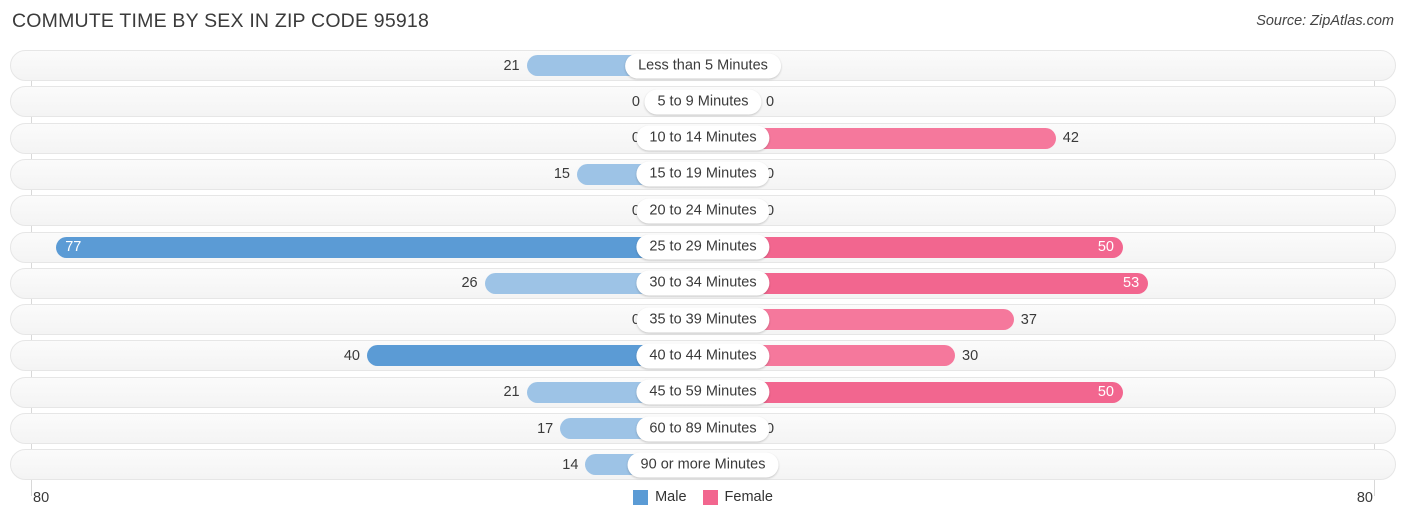  I want to click on bar-value-male: 77, so click(73, 246).